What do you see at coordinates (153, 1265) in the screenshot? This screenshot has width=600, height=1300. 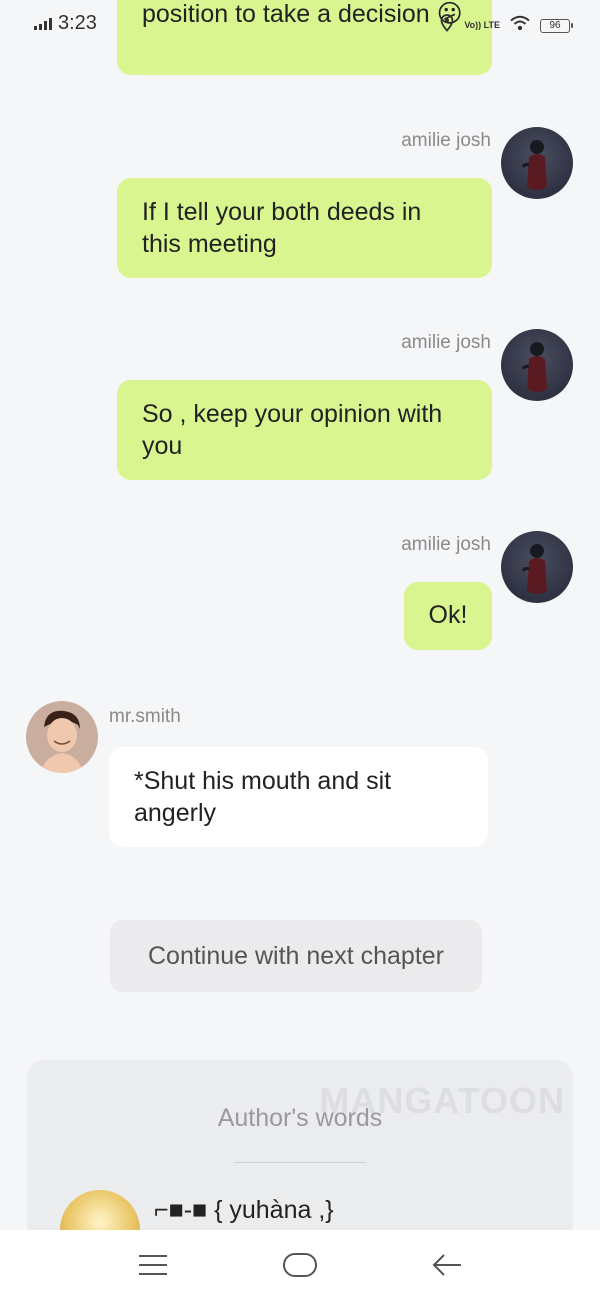 I see `menu-icon` at bounding box center [153, 1265].